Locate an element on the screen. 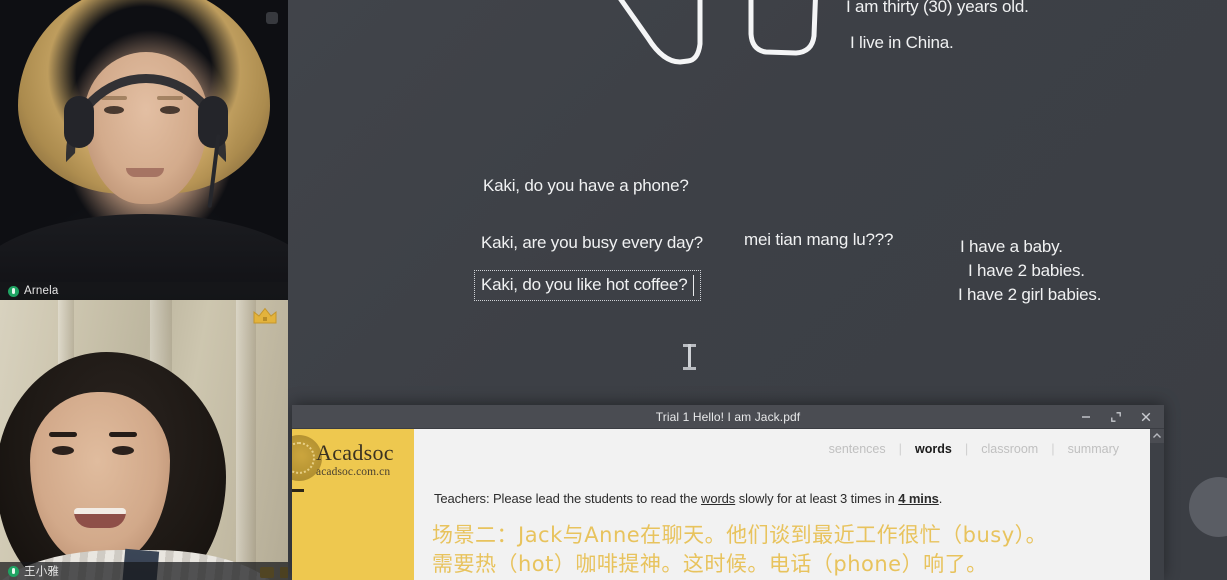 The height and width of the screenshot is (580, 1227). video-tile-student: 王小雅 is located at coordinates (144, 440).